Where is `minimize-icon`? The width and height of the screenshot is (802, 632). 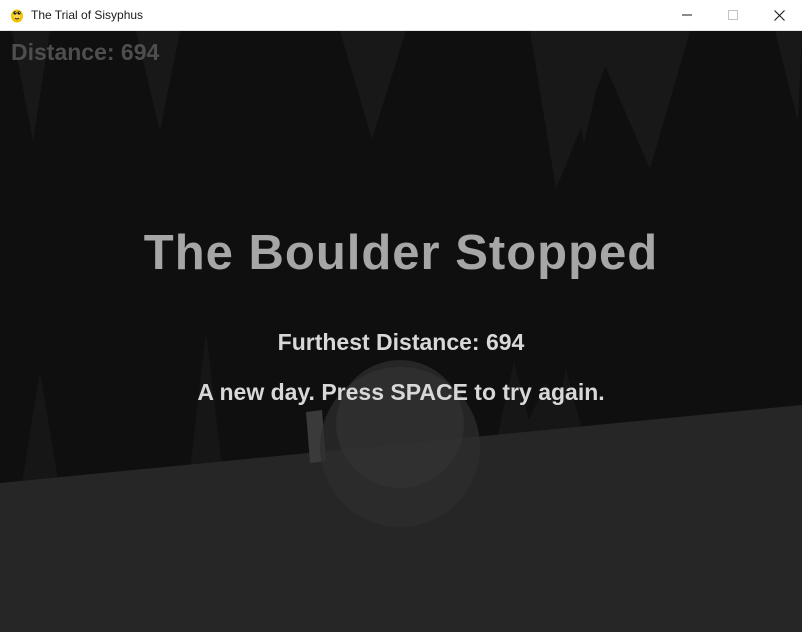 minimize-icon is located at coordinates (687, 15).